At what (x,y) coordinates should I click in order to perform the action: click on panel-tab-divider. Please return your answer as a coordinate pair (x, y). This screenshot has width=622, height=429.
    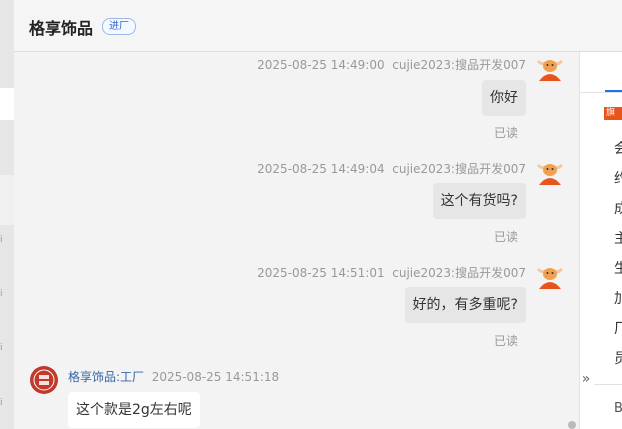
    Looking at the image, I should click on (601, 92).